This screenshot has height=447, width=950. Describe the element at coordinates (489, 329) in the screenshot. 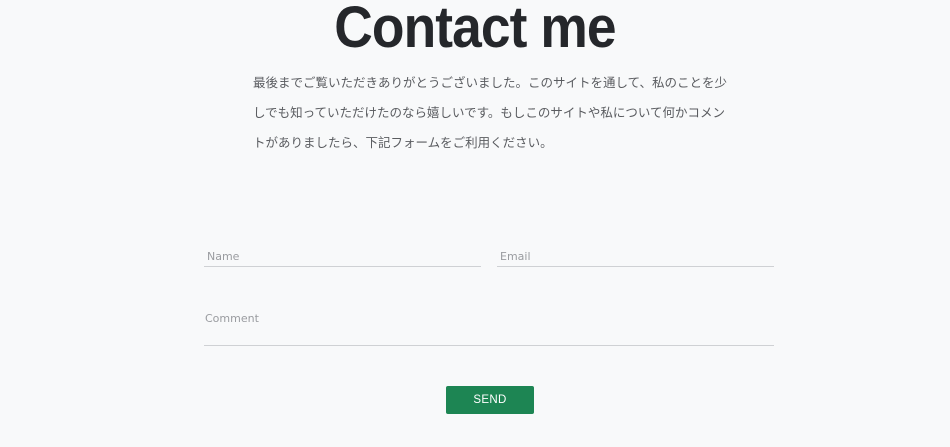

I see `comment-input` at that location.